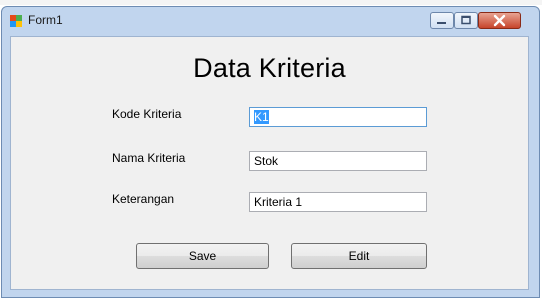  Describe the element at coordinates (338, 117) in the screenshot. I see `kode-kriteria-input: K1` at that location.